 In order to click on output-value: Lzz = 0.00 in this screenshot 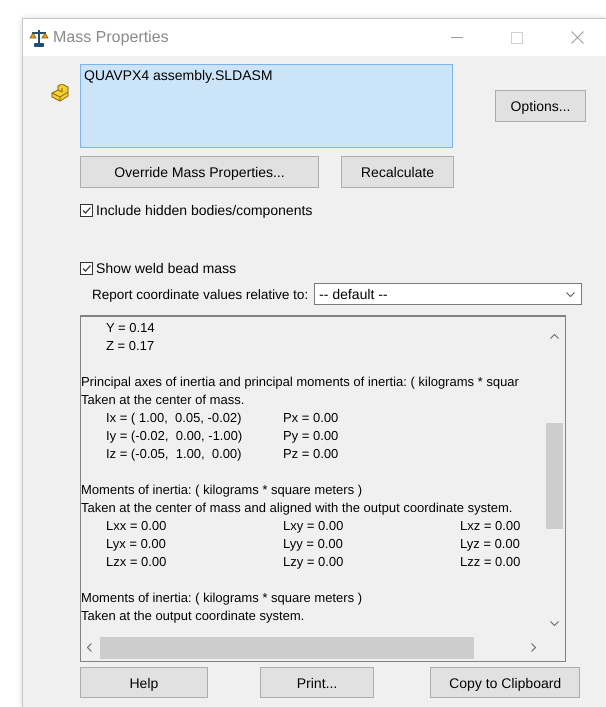, I will do `click(491, 562)`.